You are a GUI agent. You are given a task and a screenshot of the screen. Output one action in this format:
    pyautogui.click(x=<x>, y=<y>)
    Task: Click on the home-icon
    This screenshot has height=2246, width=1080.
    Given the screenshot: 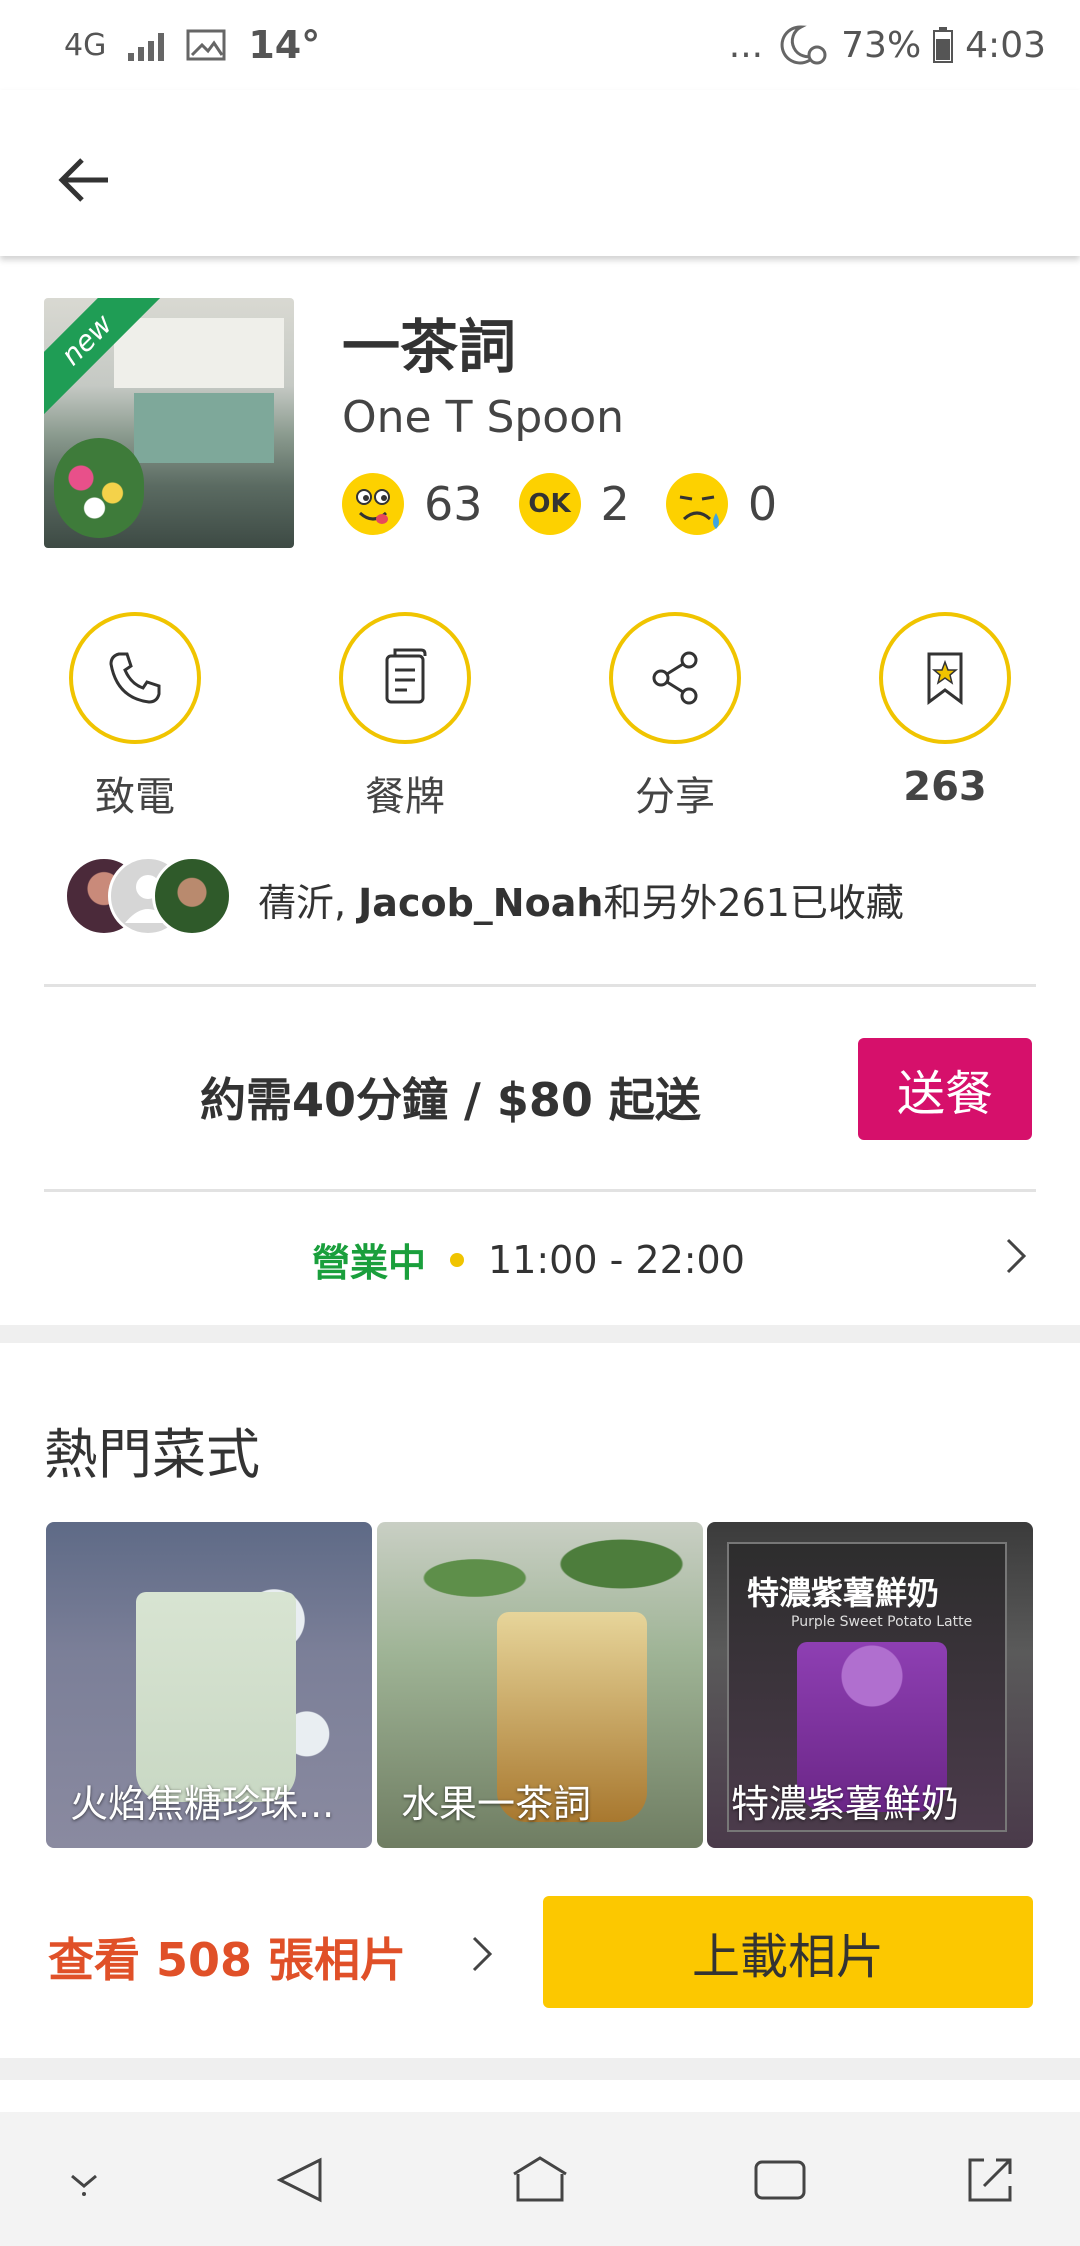 What is the action you would take?
    pyautogui.click(x=540, y=2179)
    